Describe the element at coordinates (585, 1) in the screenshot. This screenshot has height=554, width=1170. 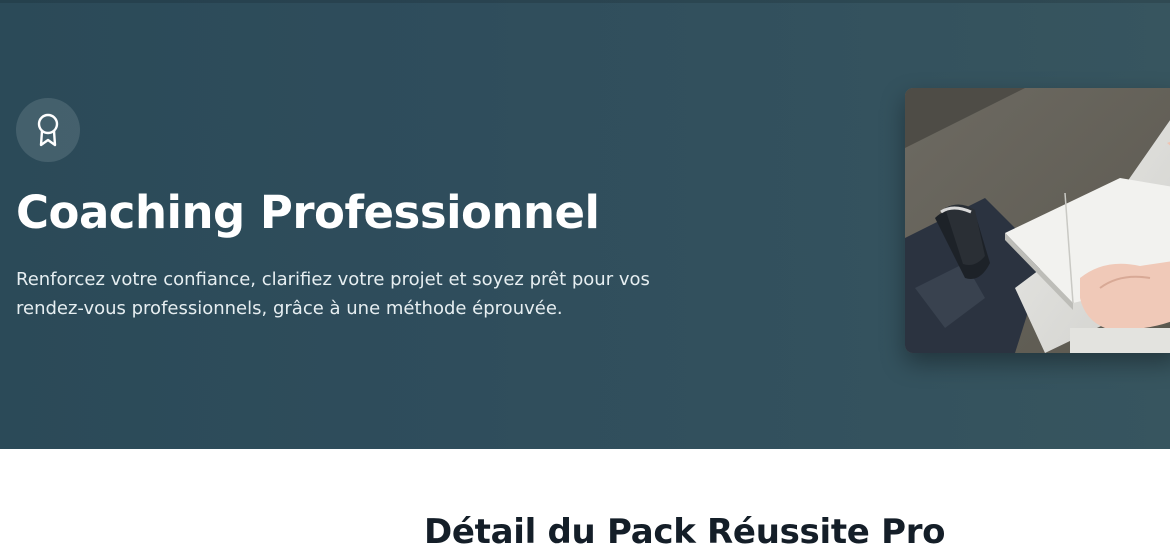
I see `hero-top-border` at that location.